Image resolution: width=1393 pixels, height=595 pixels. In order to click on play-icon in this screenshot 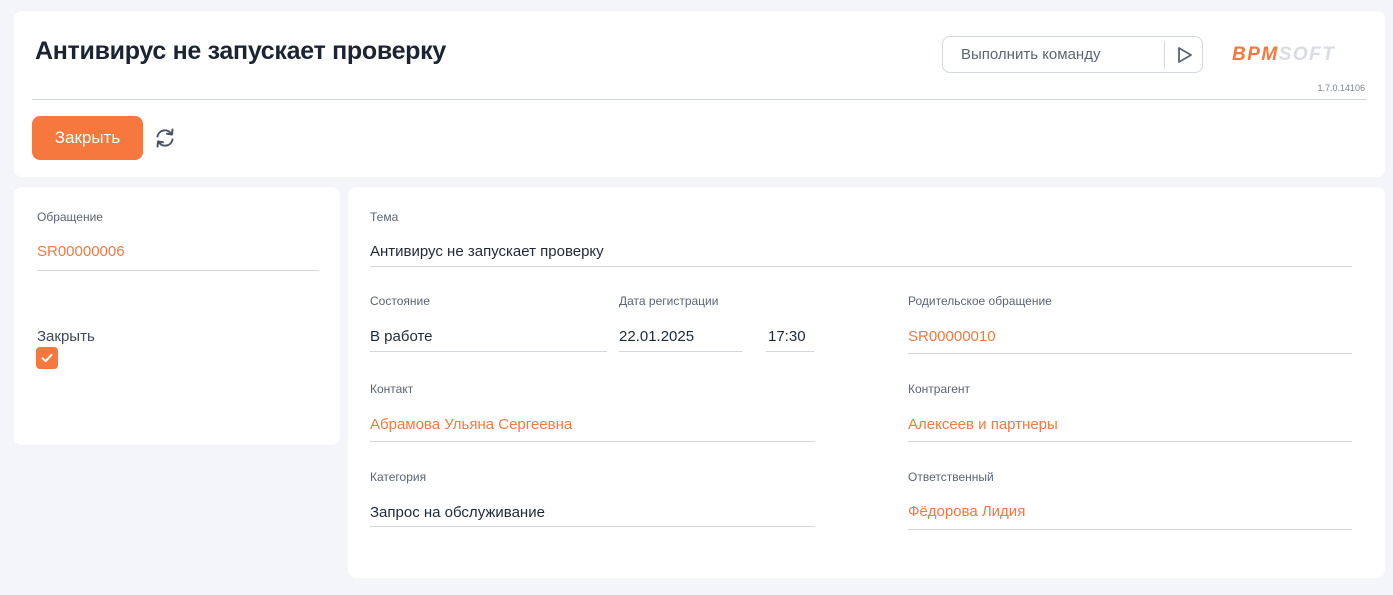, I will do `click(1185, 54)`.